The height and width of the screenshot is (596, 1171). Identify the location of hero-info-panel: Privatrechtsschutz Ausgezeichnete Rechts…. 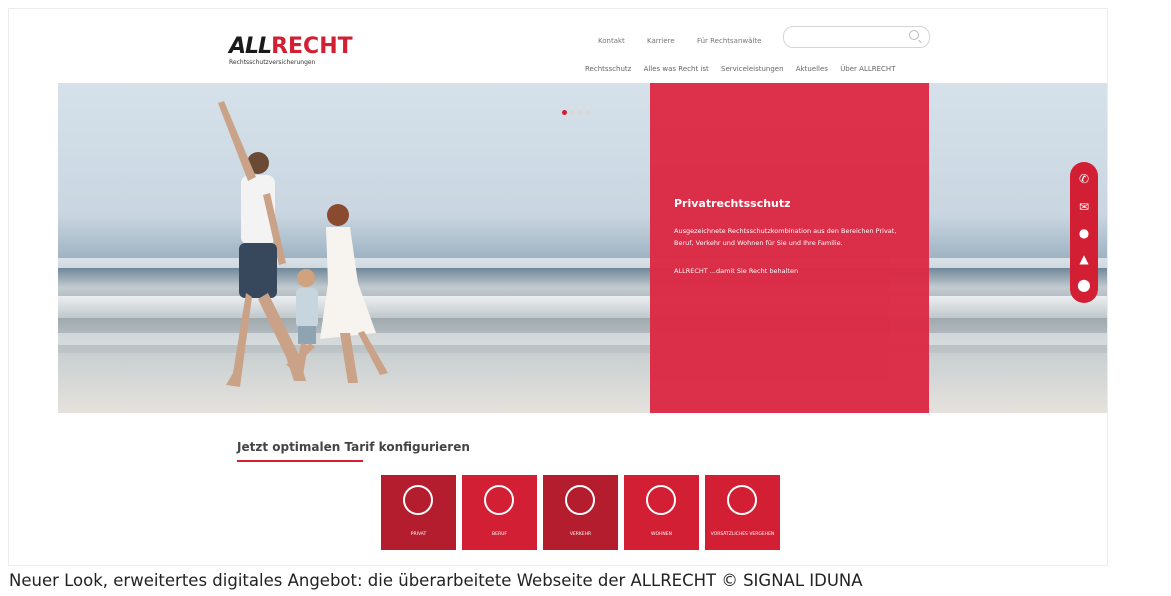
(789, 248).